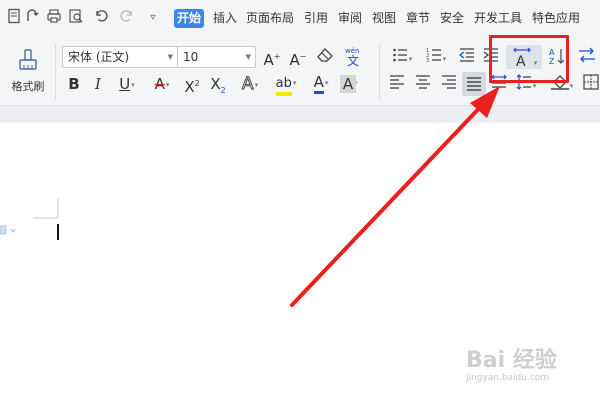  Describe the element at coordinates (286, 84) in the screenshot. I see `highlight-icon: ab▾` at that location.